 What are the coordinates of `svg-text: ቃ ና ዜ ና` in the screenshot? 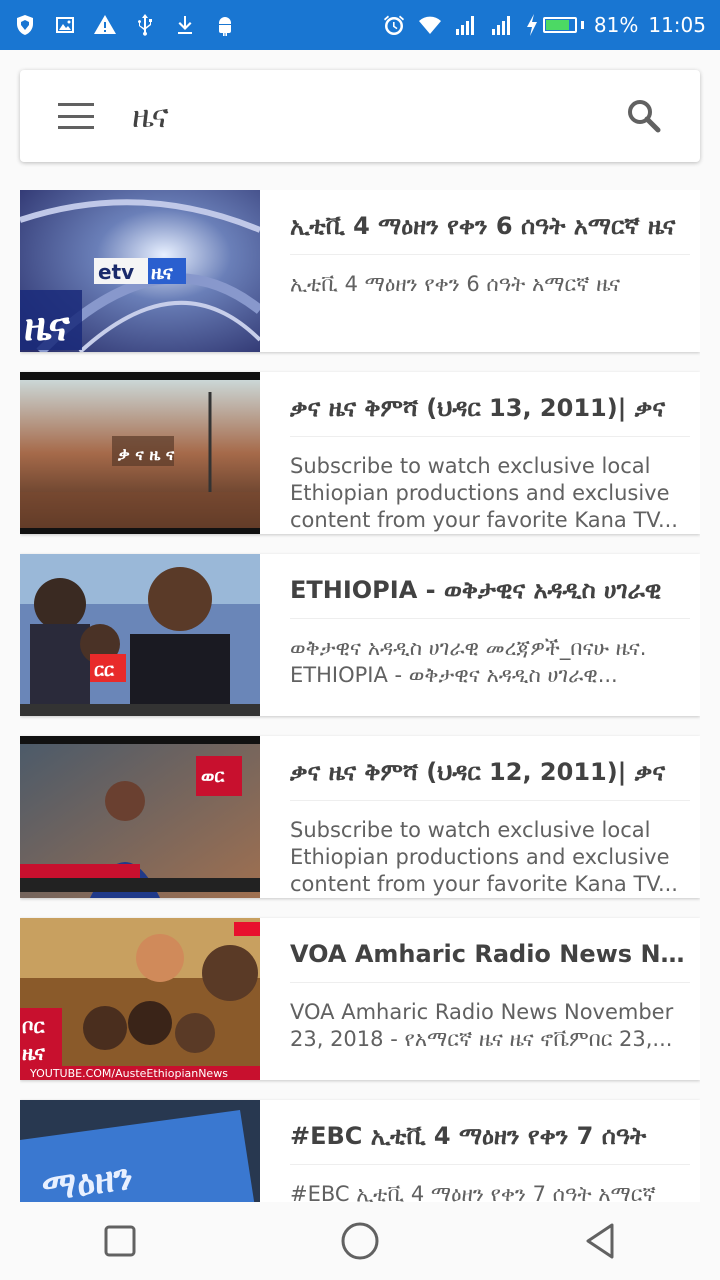 It's located at (146, 454).